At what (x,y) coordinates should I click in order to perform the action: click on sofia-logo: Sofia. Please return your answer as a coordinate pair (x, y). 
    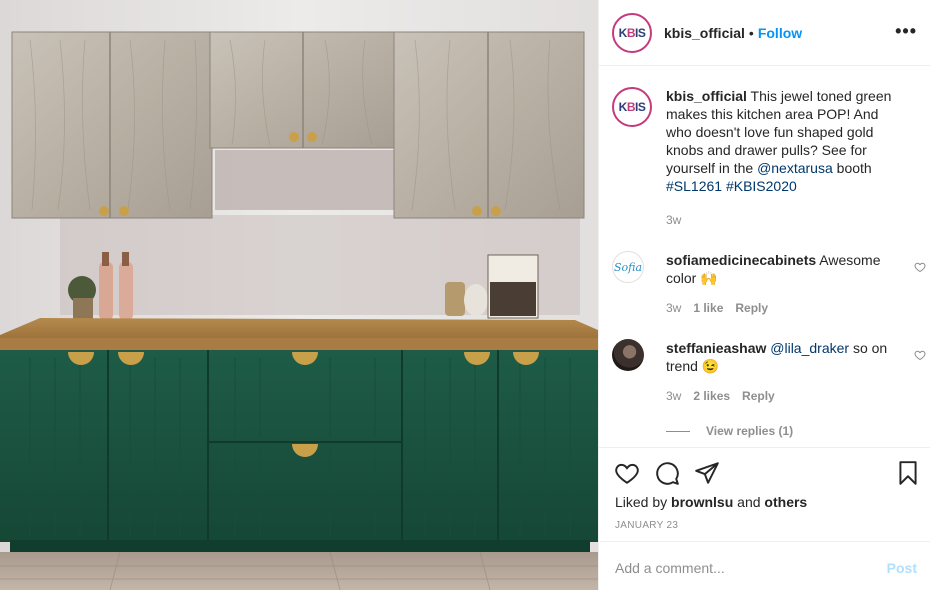
    Looking at the image, I should click on (628, 267).